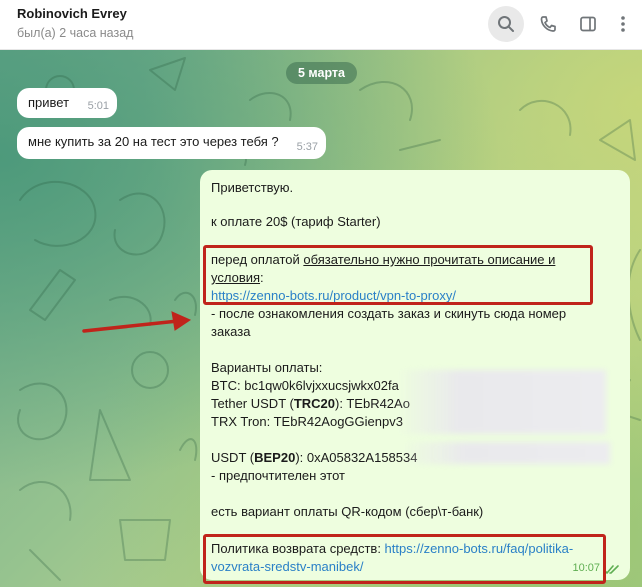  What do you see at coordinates (322, 73) in the screenshot?
I see `date-chip: 5 марта` at bounding box center [322, 73].